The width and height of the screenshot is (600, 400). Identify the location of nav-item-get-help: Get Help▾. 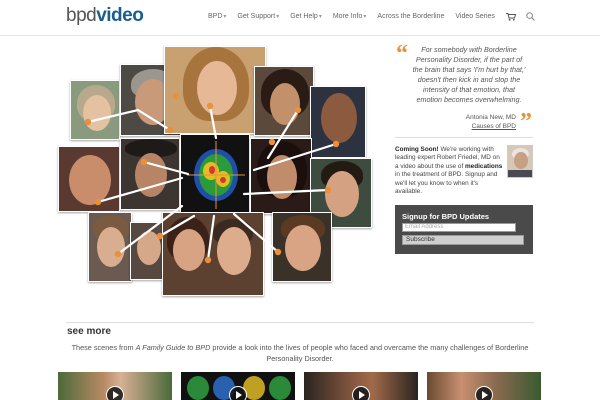
(306, 16).